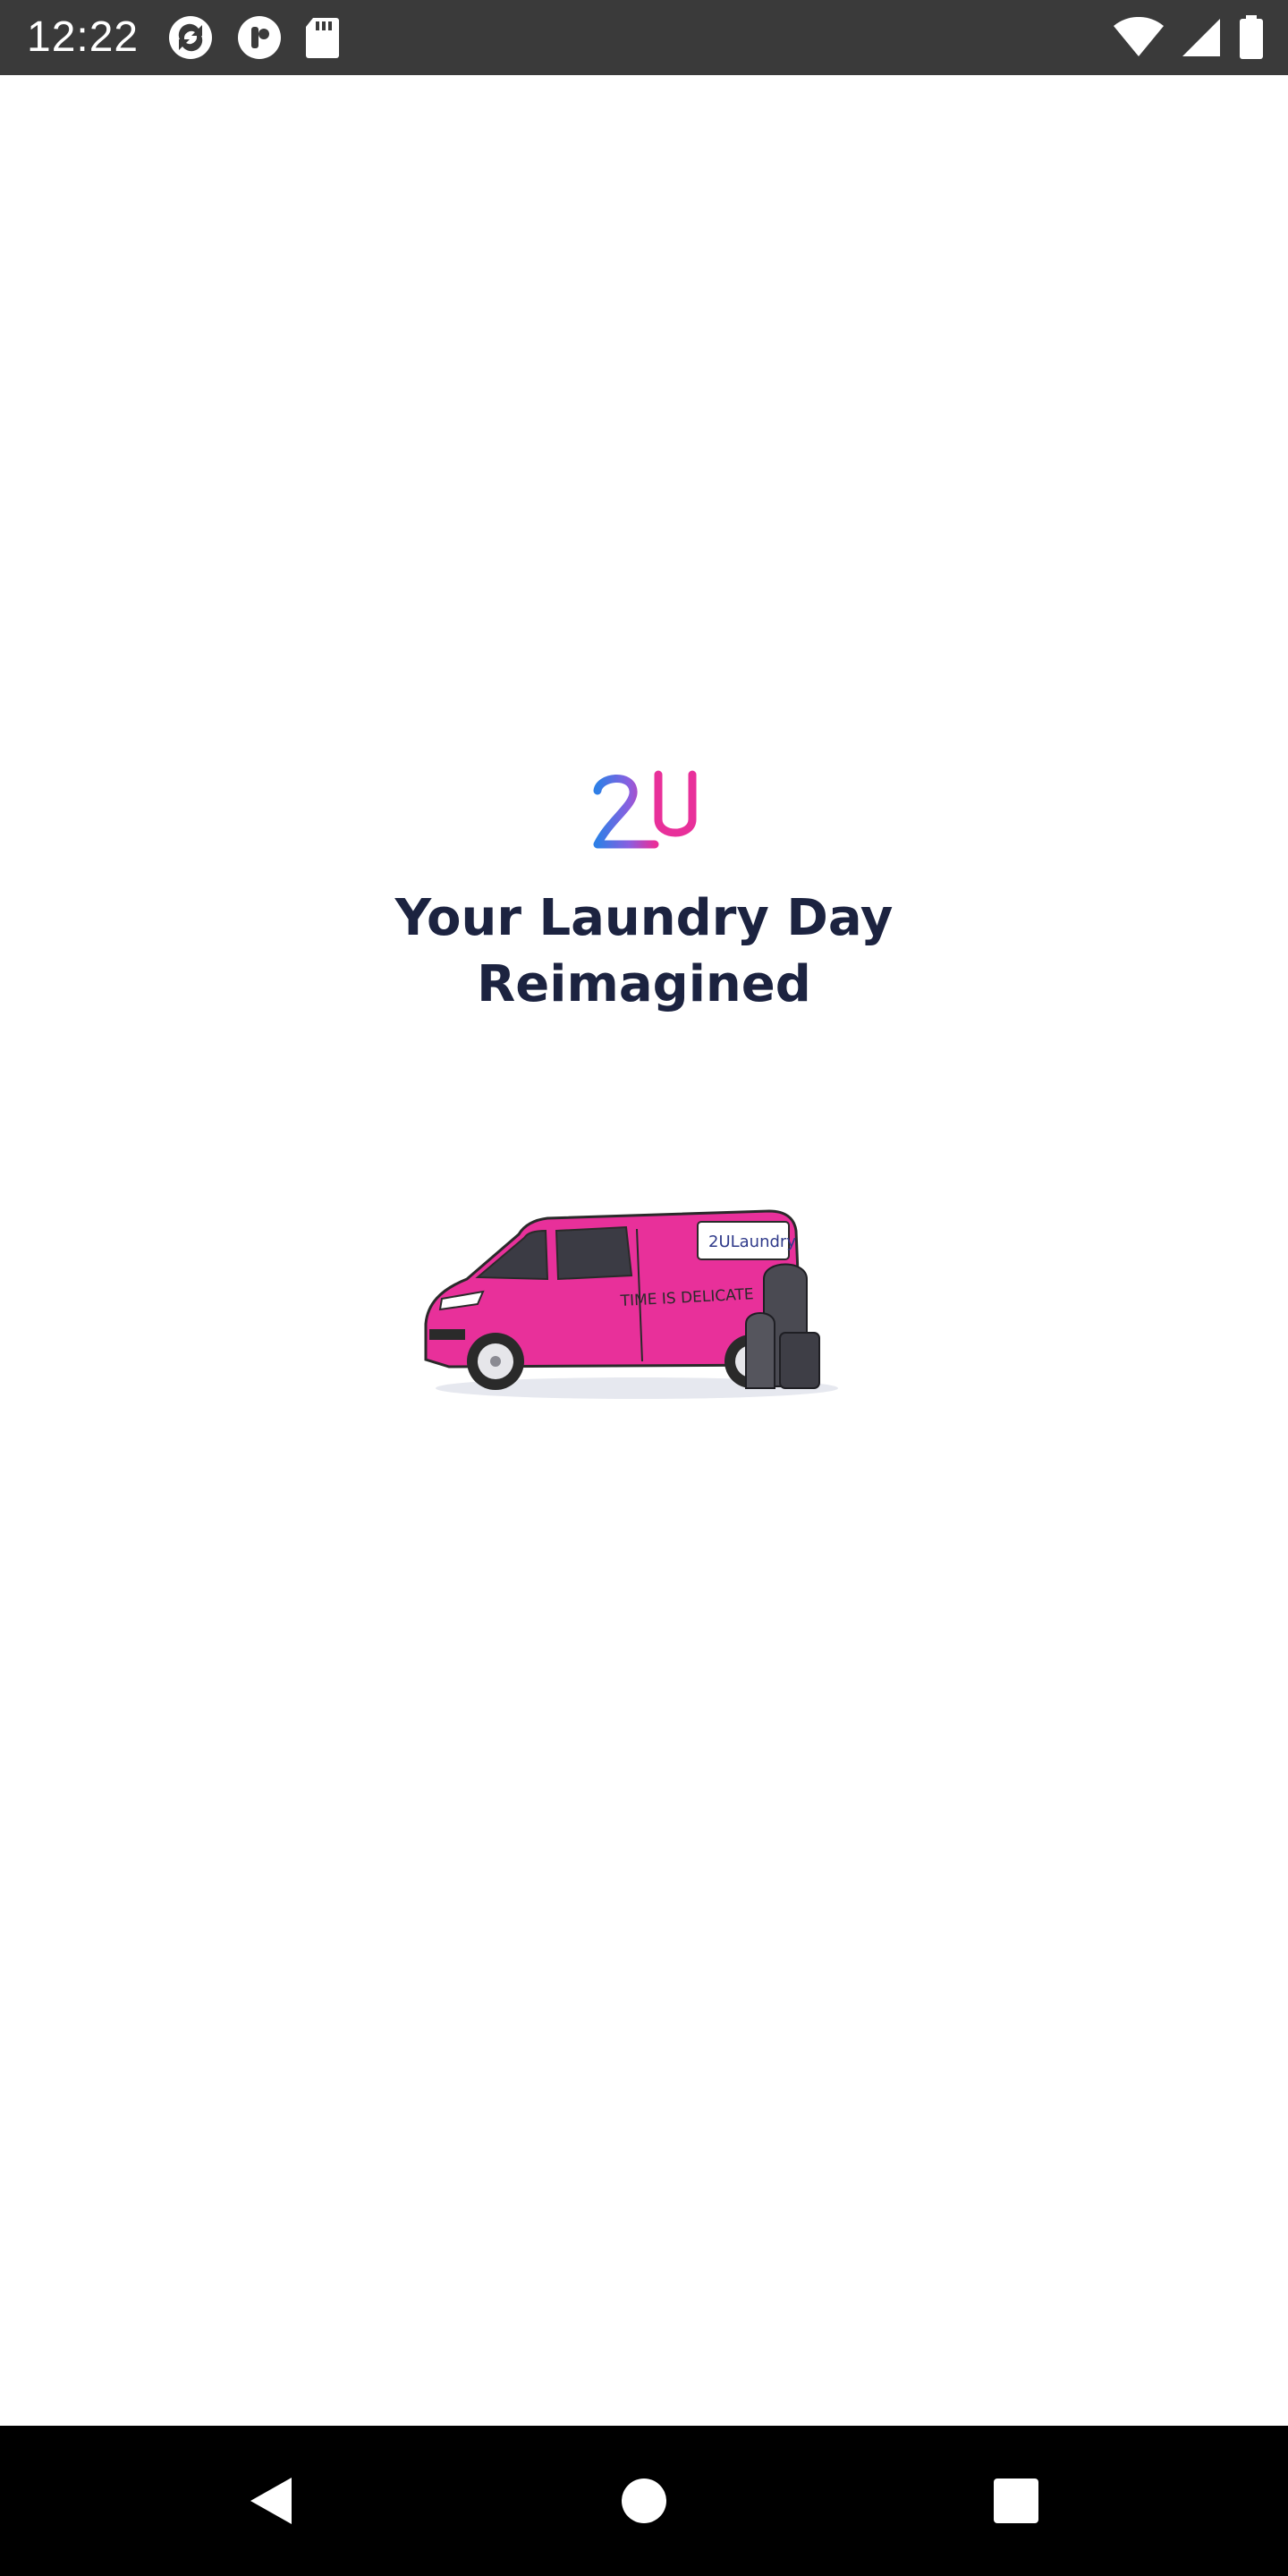  I want to click on back-icon, so click(271, 2501).